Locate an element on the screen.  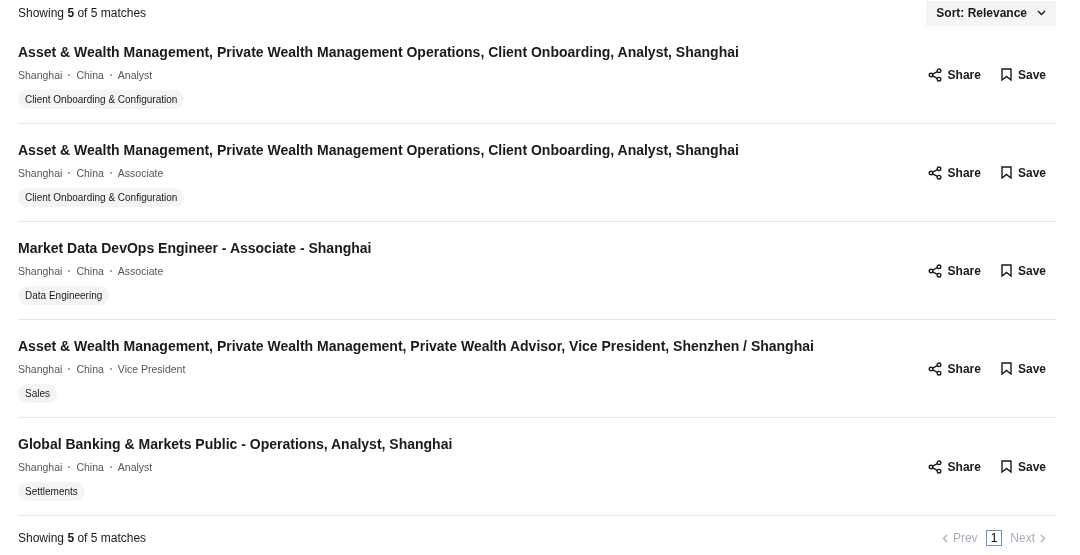
category-tag: Sales is located at coordinates (37, 393).